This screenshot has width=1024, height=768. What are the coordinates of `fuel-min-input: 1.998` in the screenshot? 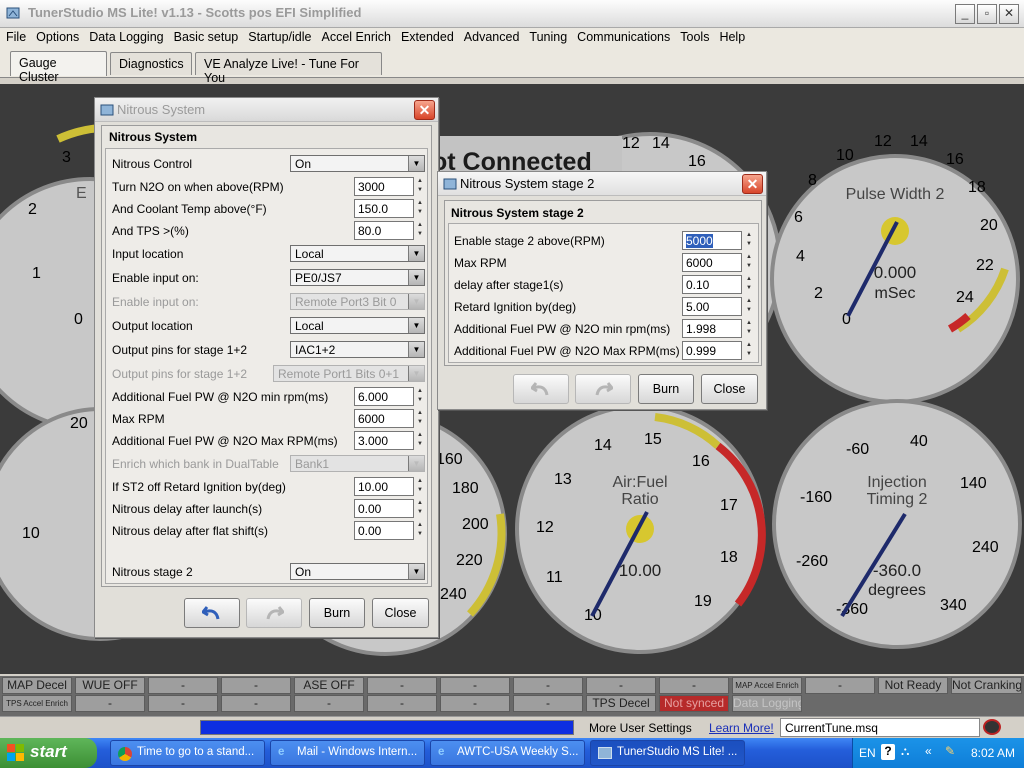 It's located at (712, 328).